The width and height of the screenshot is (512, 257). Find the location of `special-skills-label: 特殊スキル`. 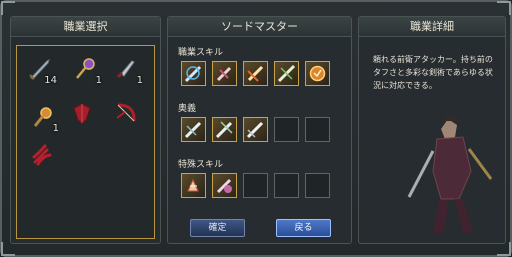

special-skills-label: 特殊スキル is located at coordinates (201, 165).